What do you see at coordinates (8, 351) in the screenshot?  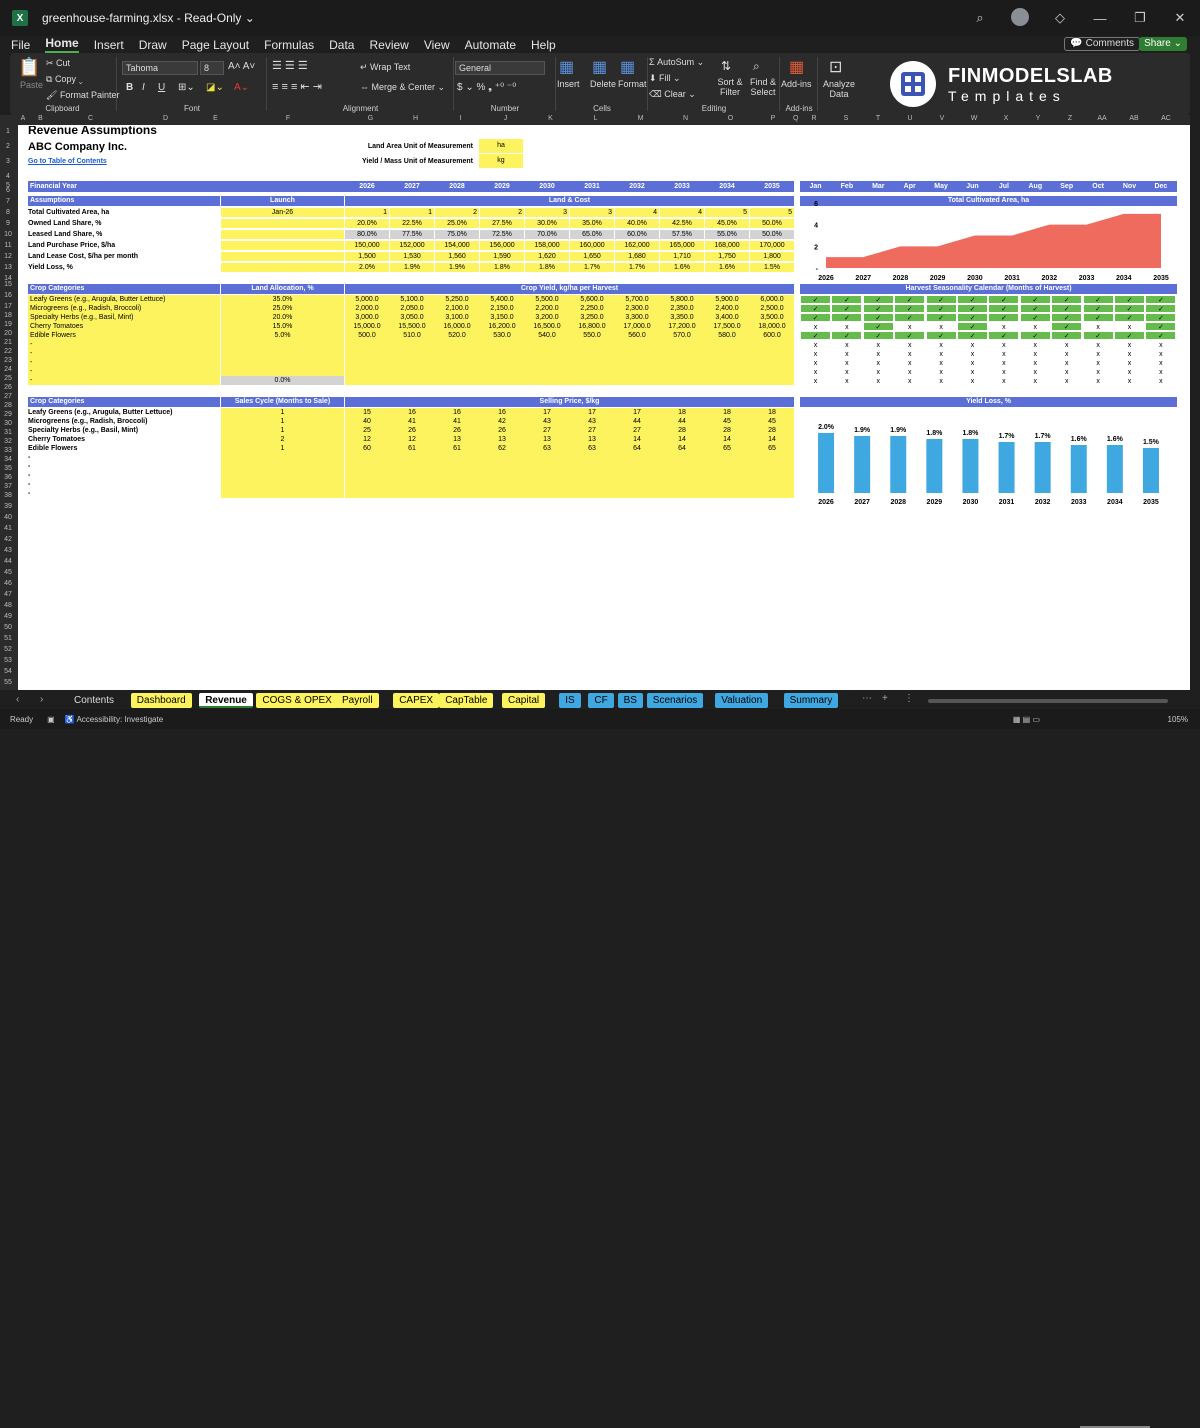 I see `row-header: 22` at bounding box center [8, 351].